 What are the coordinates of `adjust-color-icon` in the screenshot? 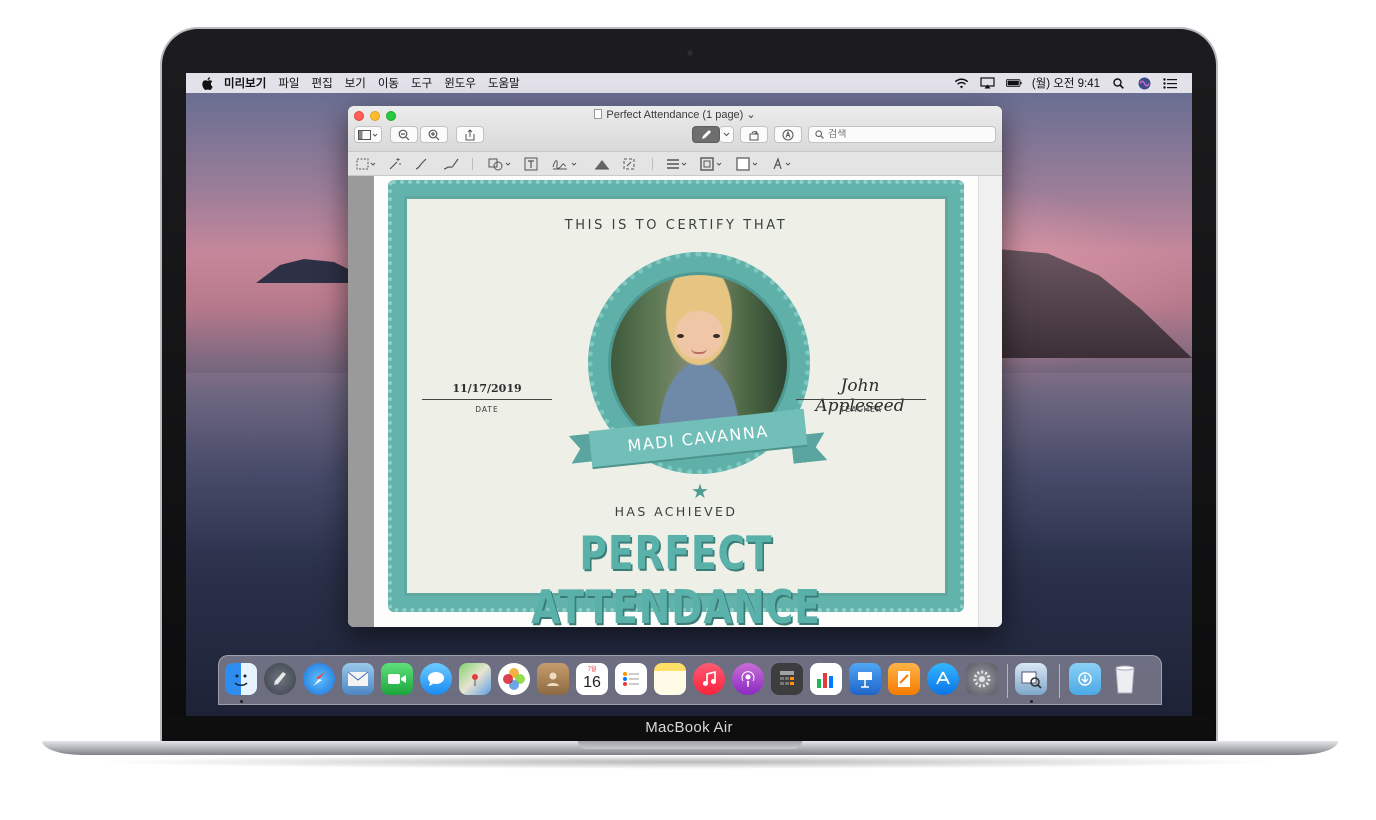 It's located at (602, 164).